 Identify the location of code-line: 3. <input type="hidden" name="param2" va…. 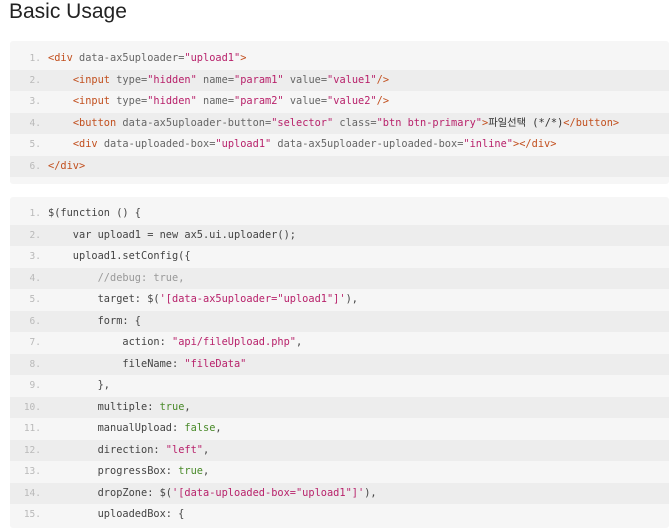
(339, 102).